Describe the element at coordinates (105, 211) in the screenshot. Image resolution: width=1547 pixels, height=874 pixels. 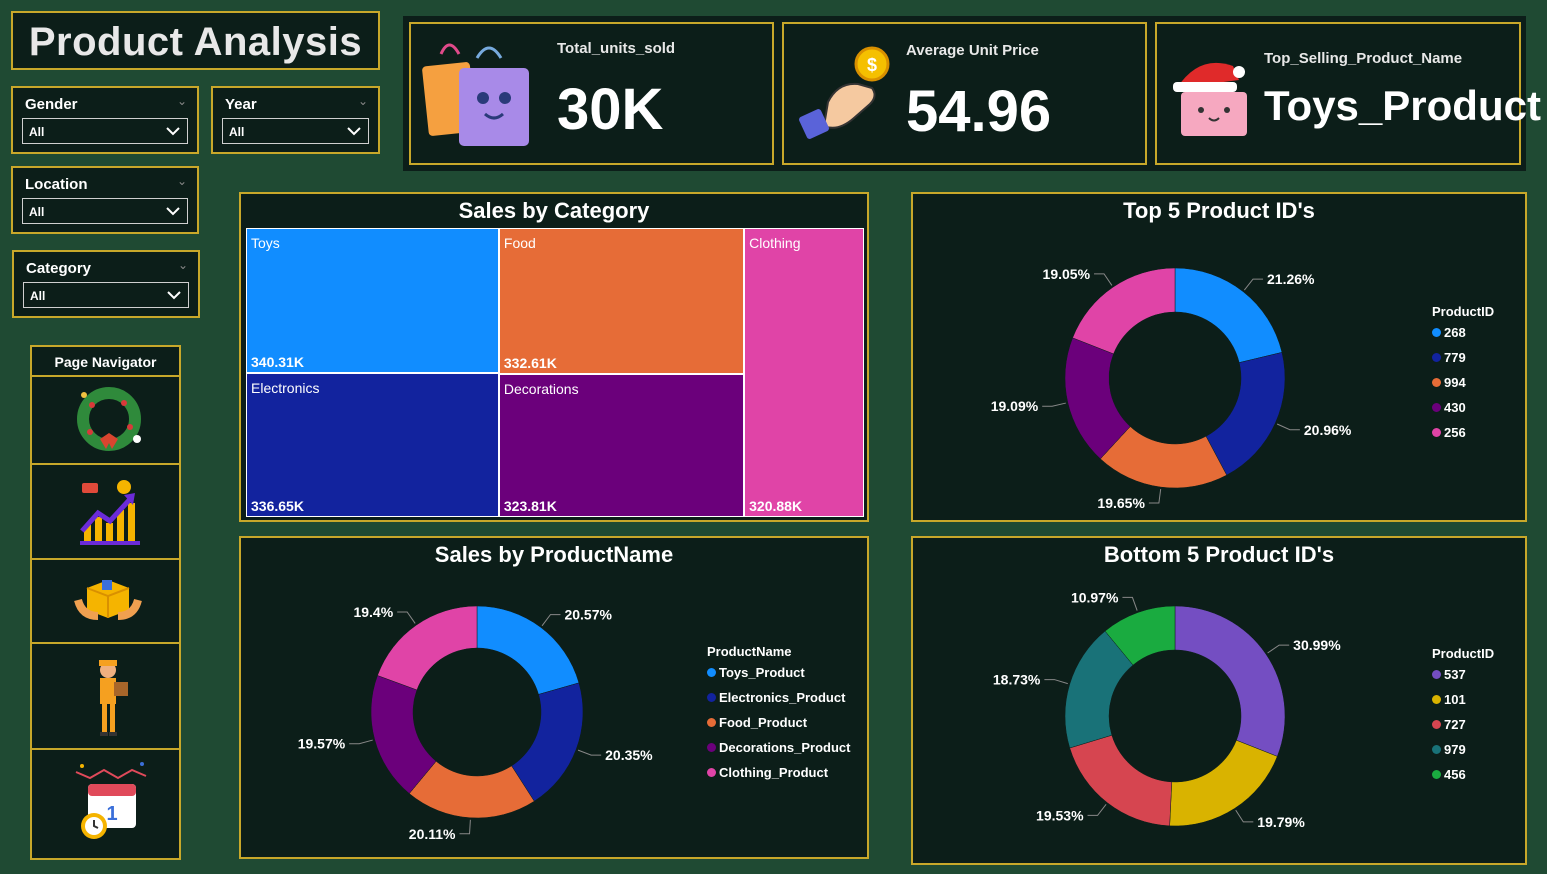
I see `location-dropdown: All` at that location.